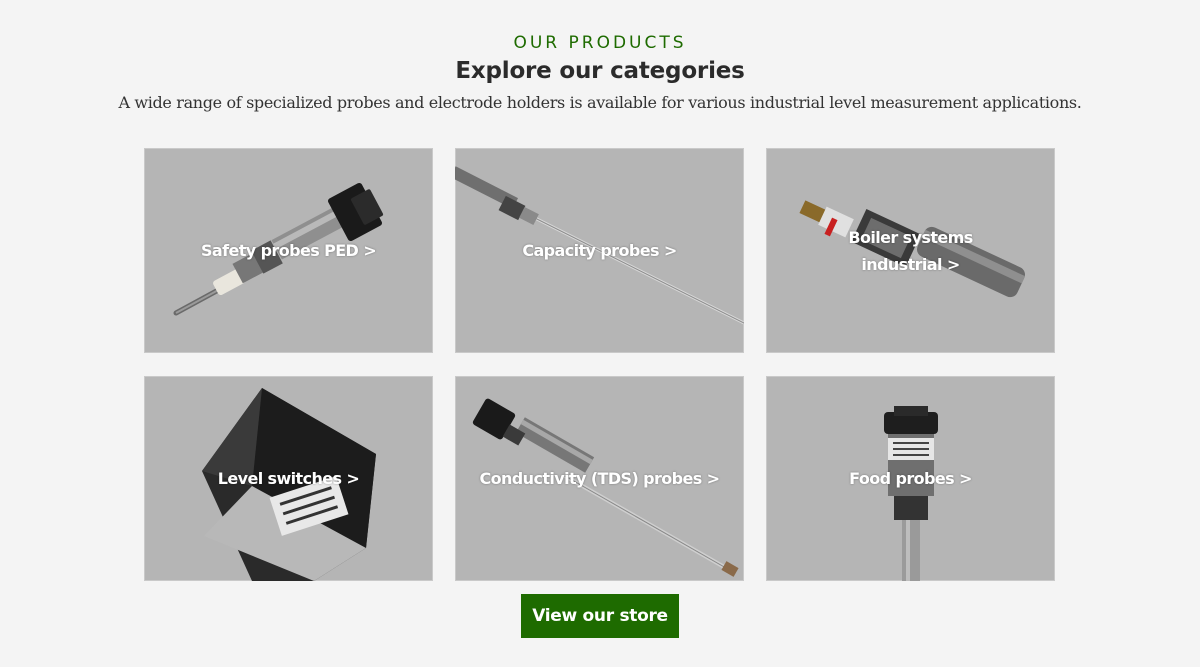  I want to click on category-label: Safety probes PED >, so click(288, 250).